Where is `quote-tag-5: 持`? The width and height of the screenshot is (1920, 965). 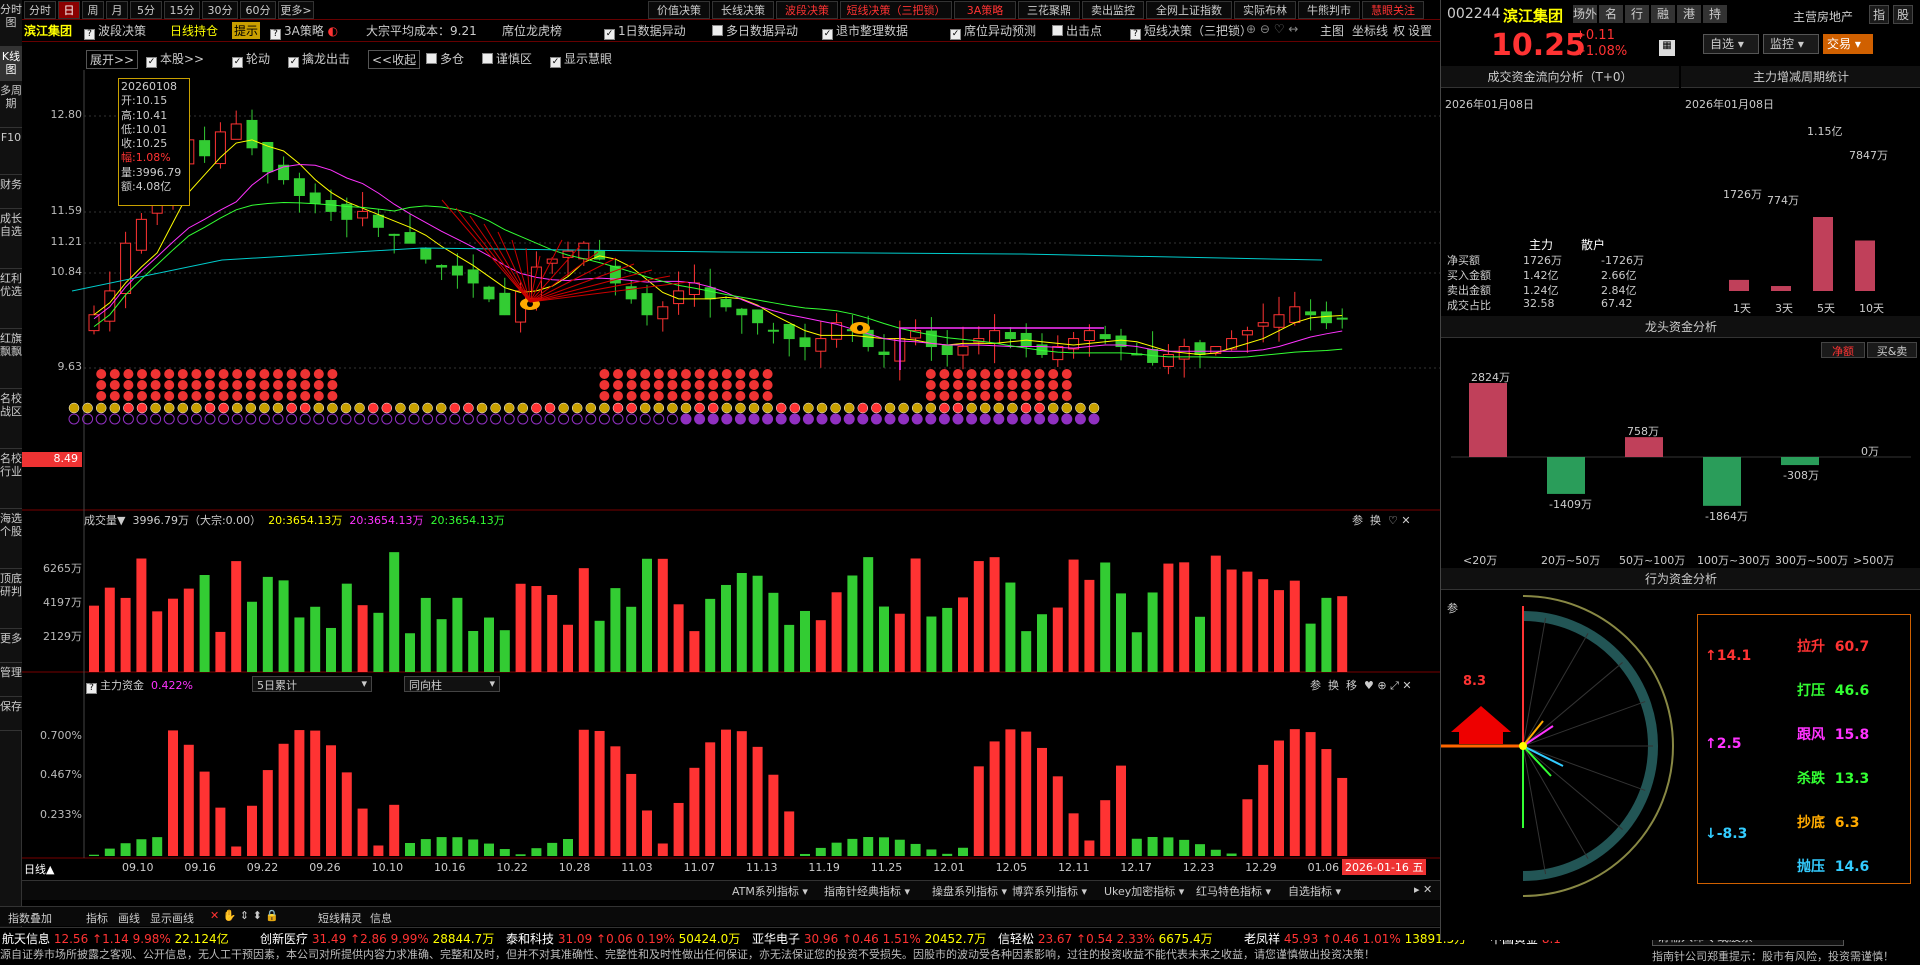
quote-tag-5: 持 is located at coordinates (1715, 14).